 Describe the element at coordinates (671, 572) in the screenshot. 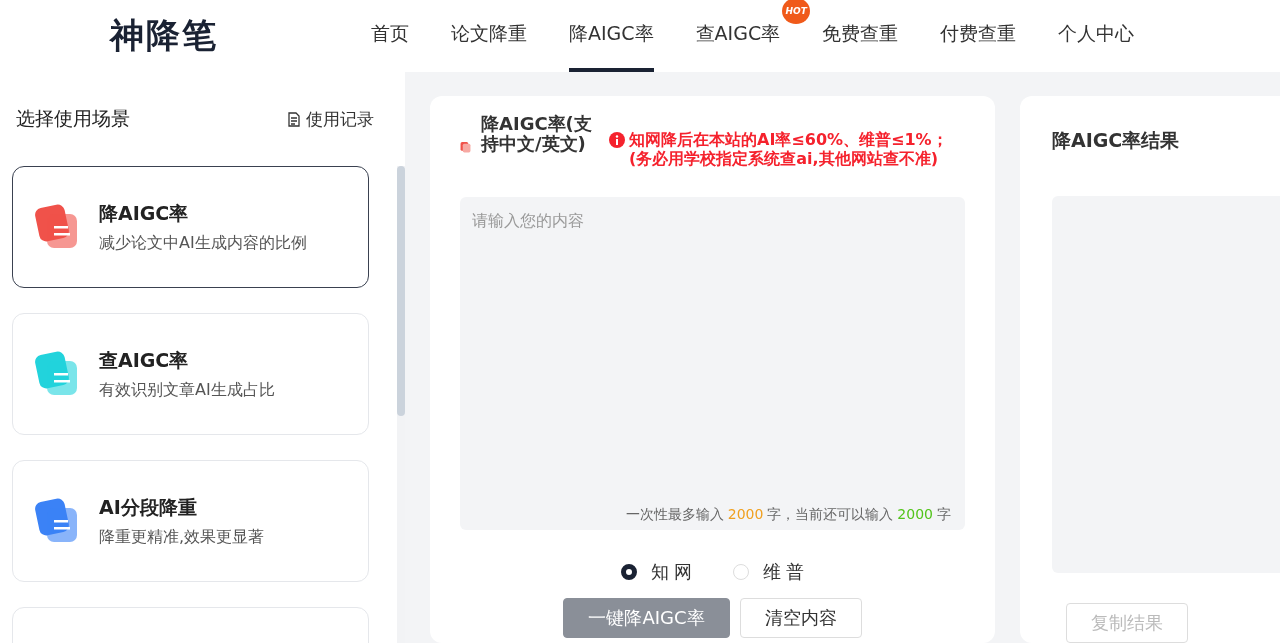

I see `radio-label: 知 网` at that location.